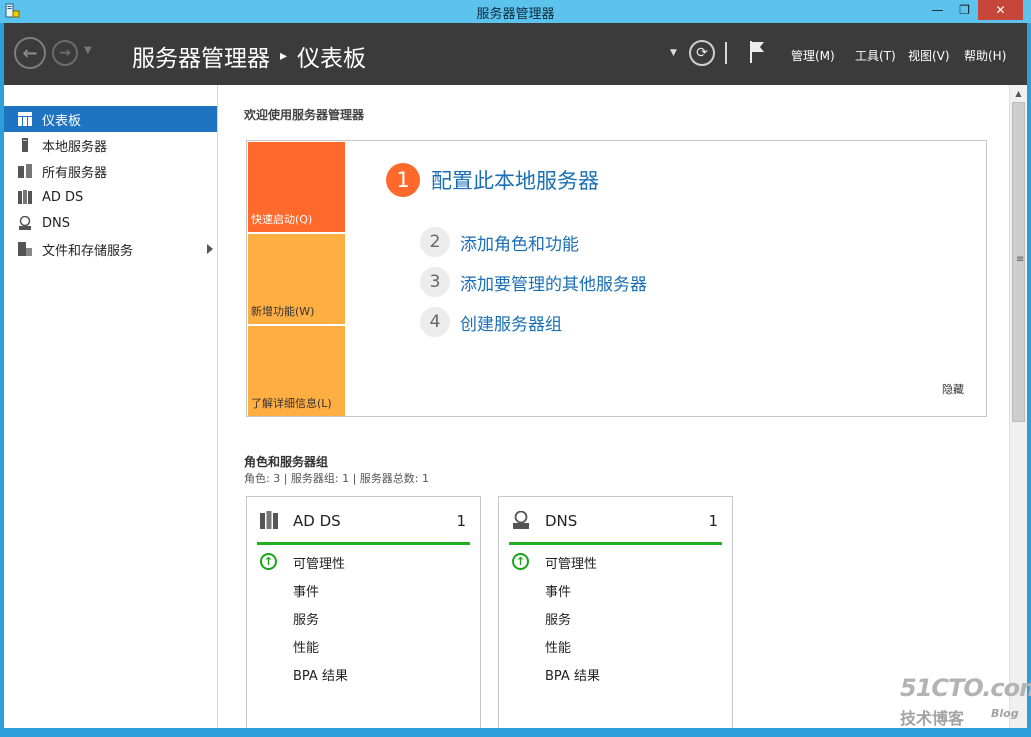 The height and width of the screenshot is (737, 1031). I want to click on vertical-scrollbar: ▲ ≡, so click(1018, 406).